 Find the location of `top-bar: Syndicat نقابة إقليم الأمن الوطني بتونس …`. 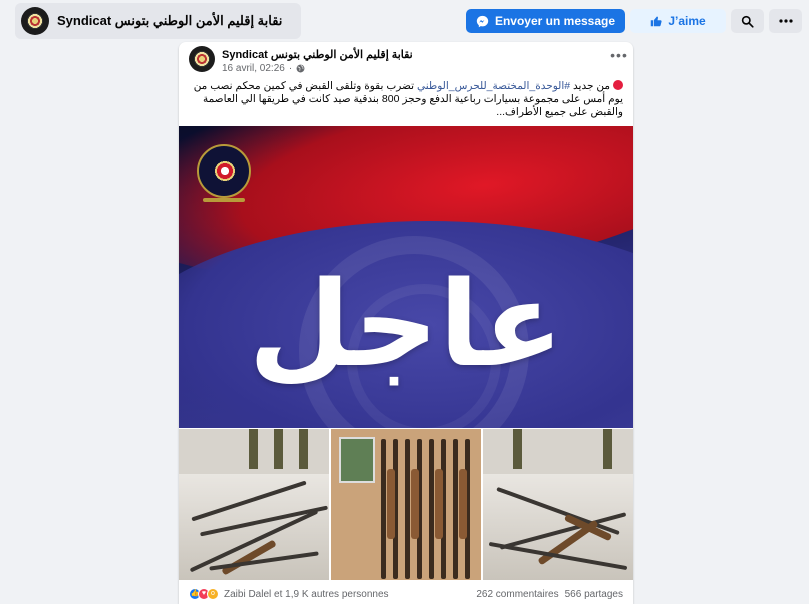

top-bar: Syndicat نقابة إقليم الأمن الوطني بتونس … is located at coordinates (404, 21).